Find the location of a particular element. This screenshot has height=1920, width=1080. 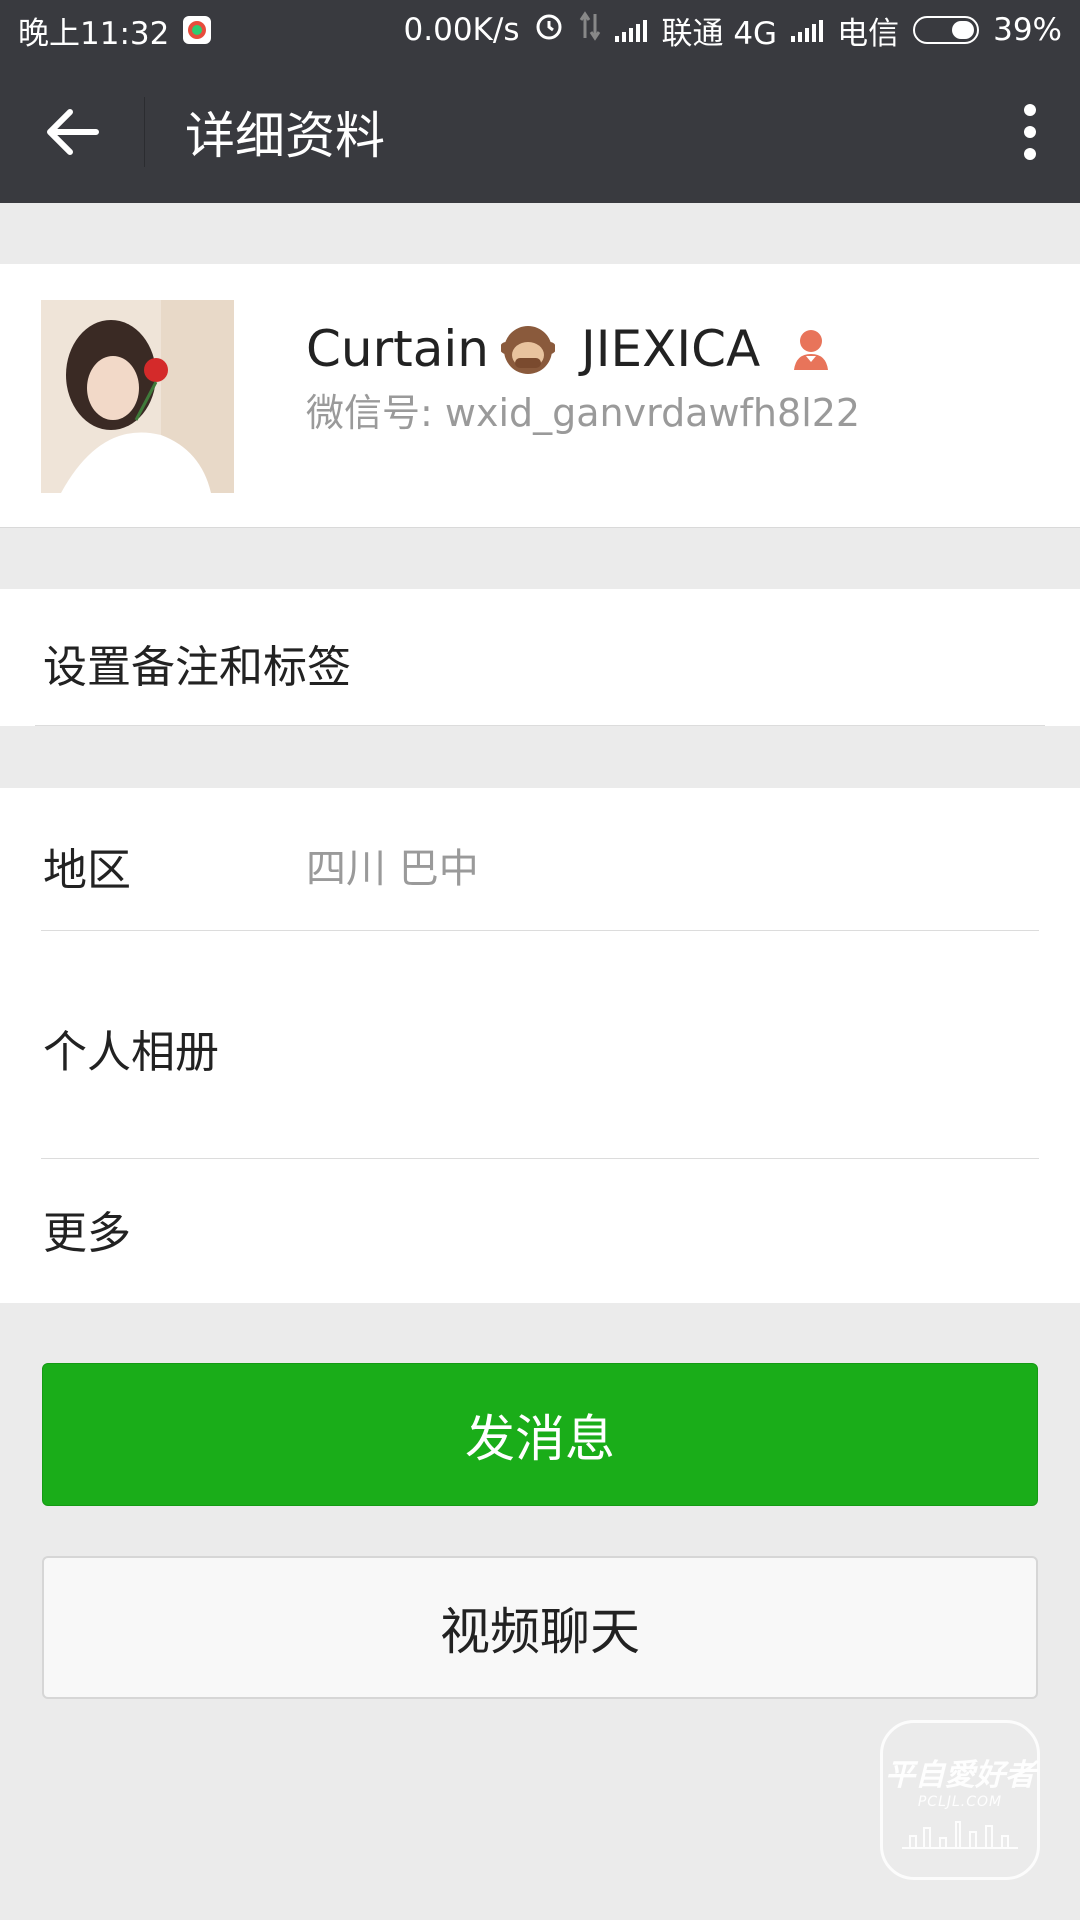

watermark-sub: PCLJL.COM is located at coordinates (960, 1802).